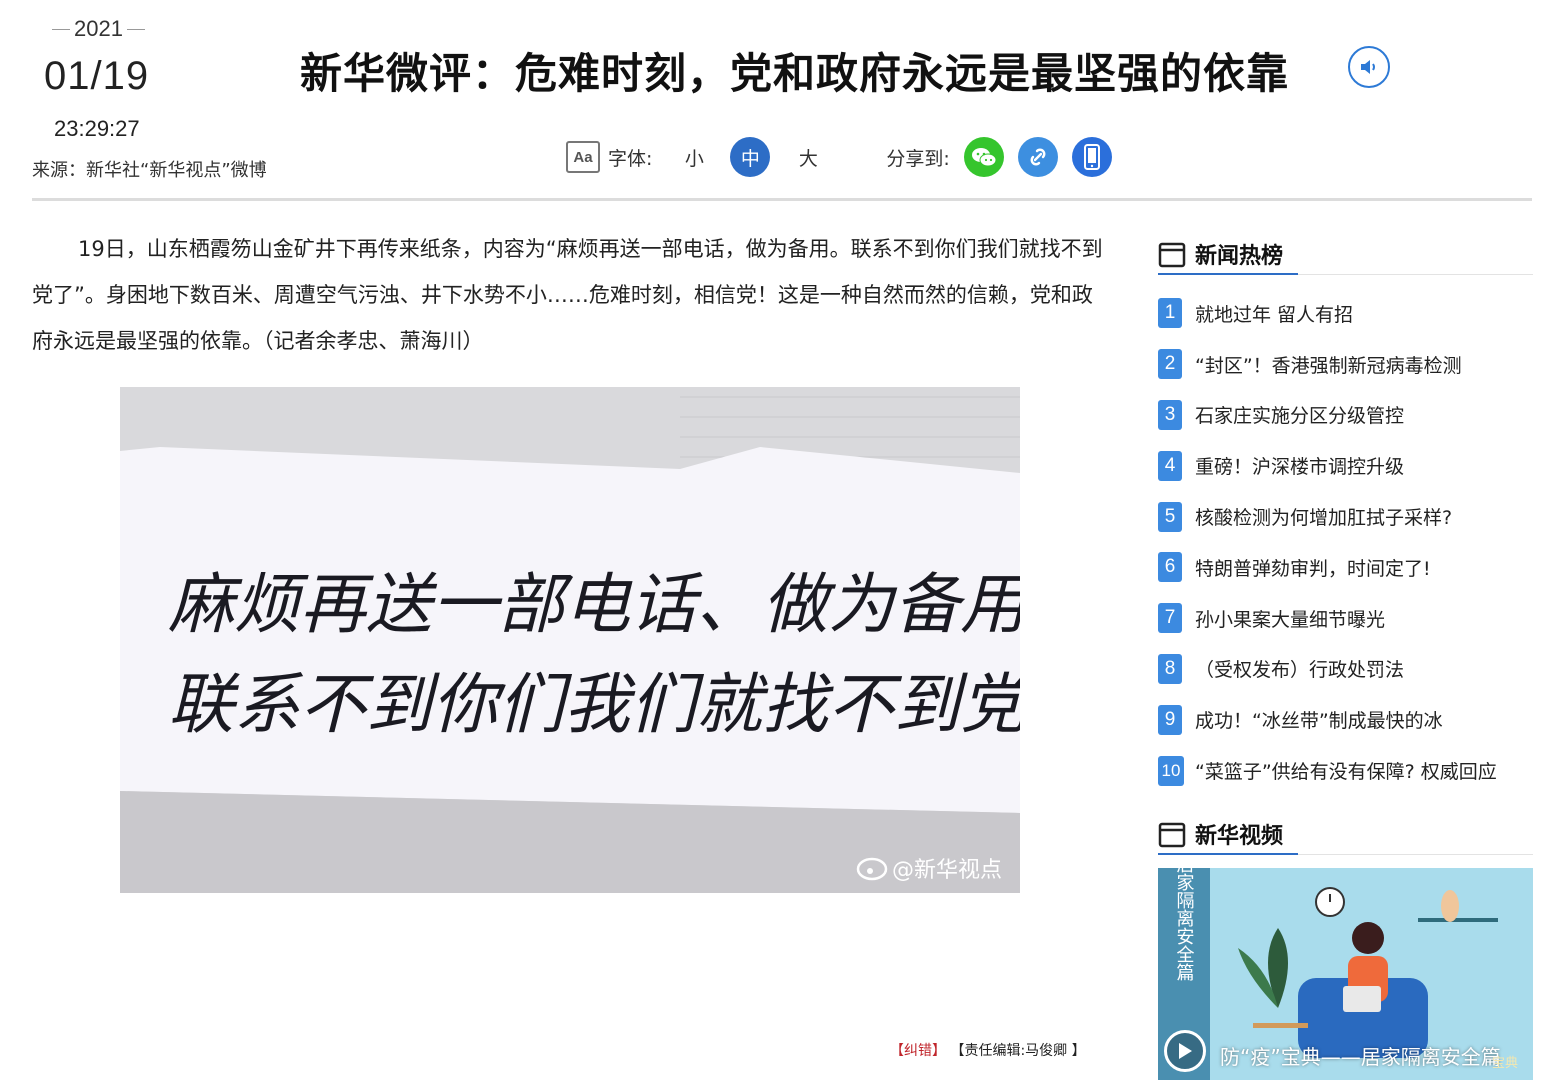  What do you see at coordinates (1313, 567) in the screenshot?
I see `hot-news-link: 特朗普弹劾审判，时间定了!` at bounding box center [1313, 567].